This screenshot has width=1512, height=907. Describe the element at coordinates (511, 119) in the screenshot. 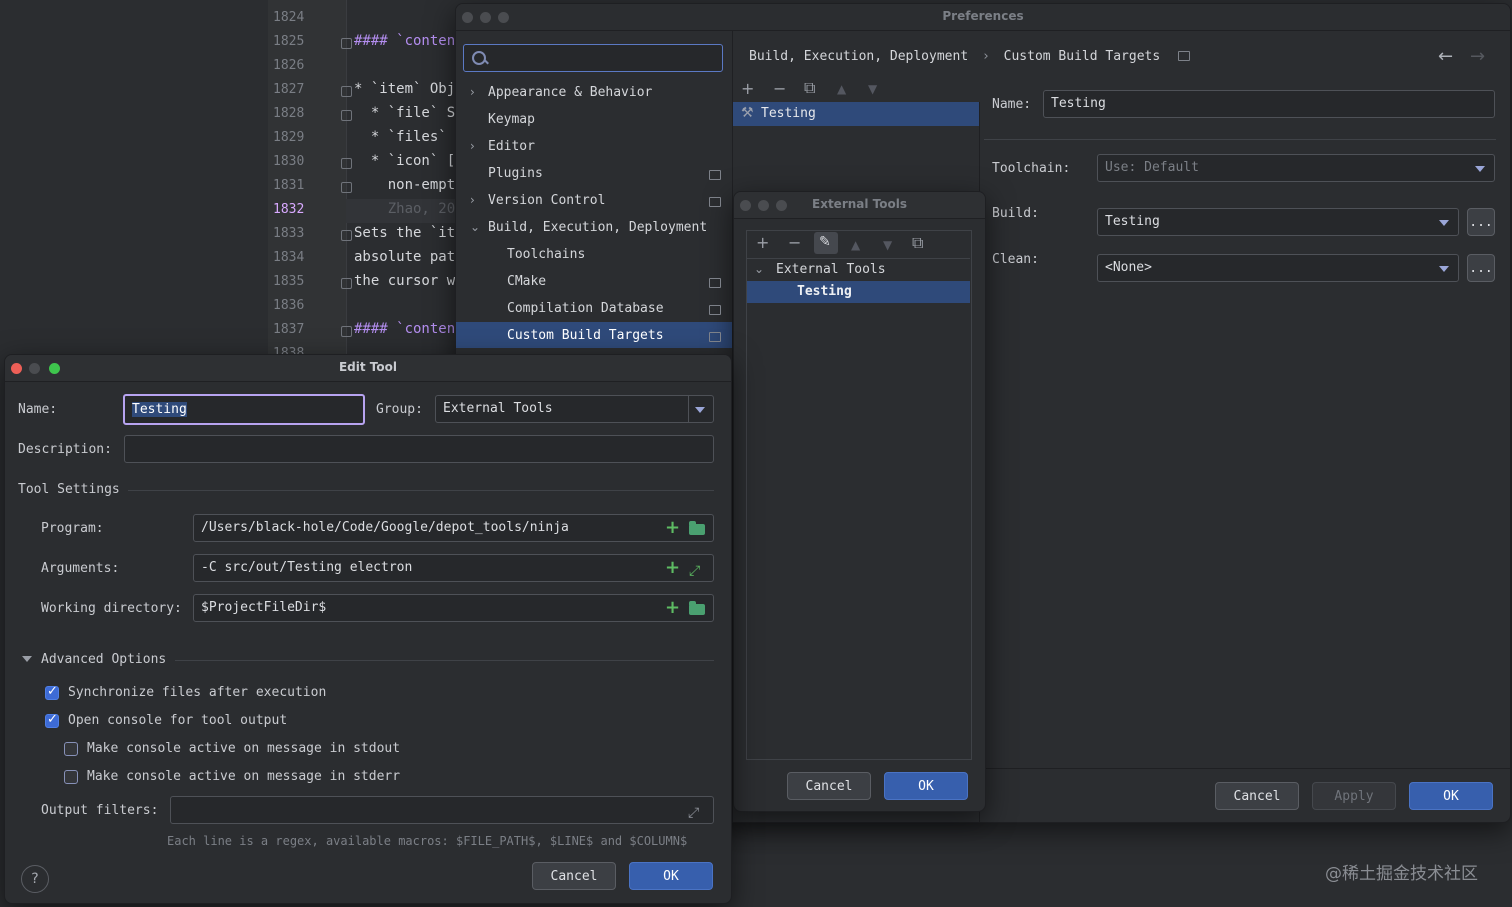

I see `nav-item-keymap: Keymap` at that location.